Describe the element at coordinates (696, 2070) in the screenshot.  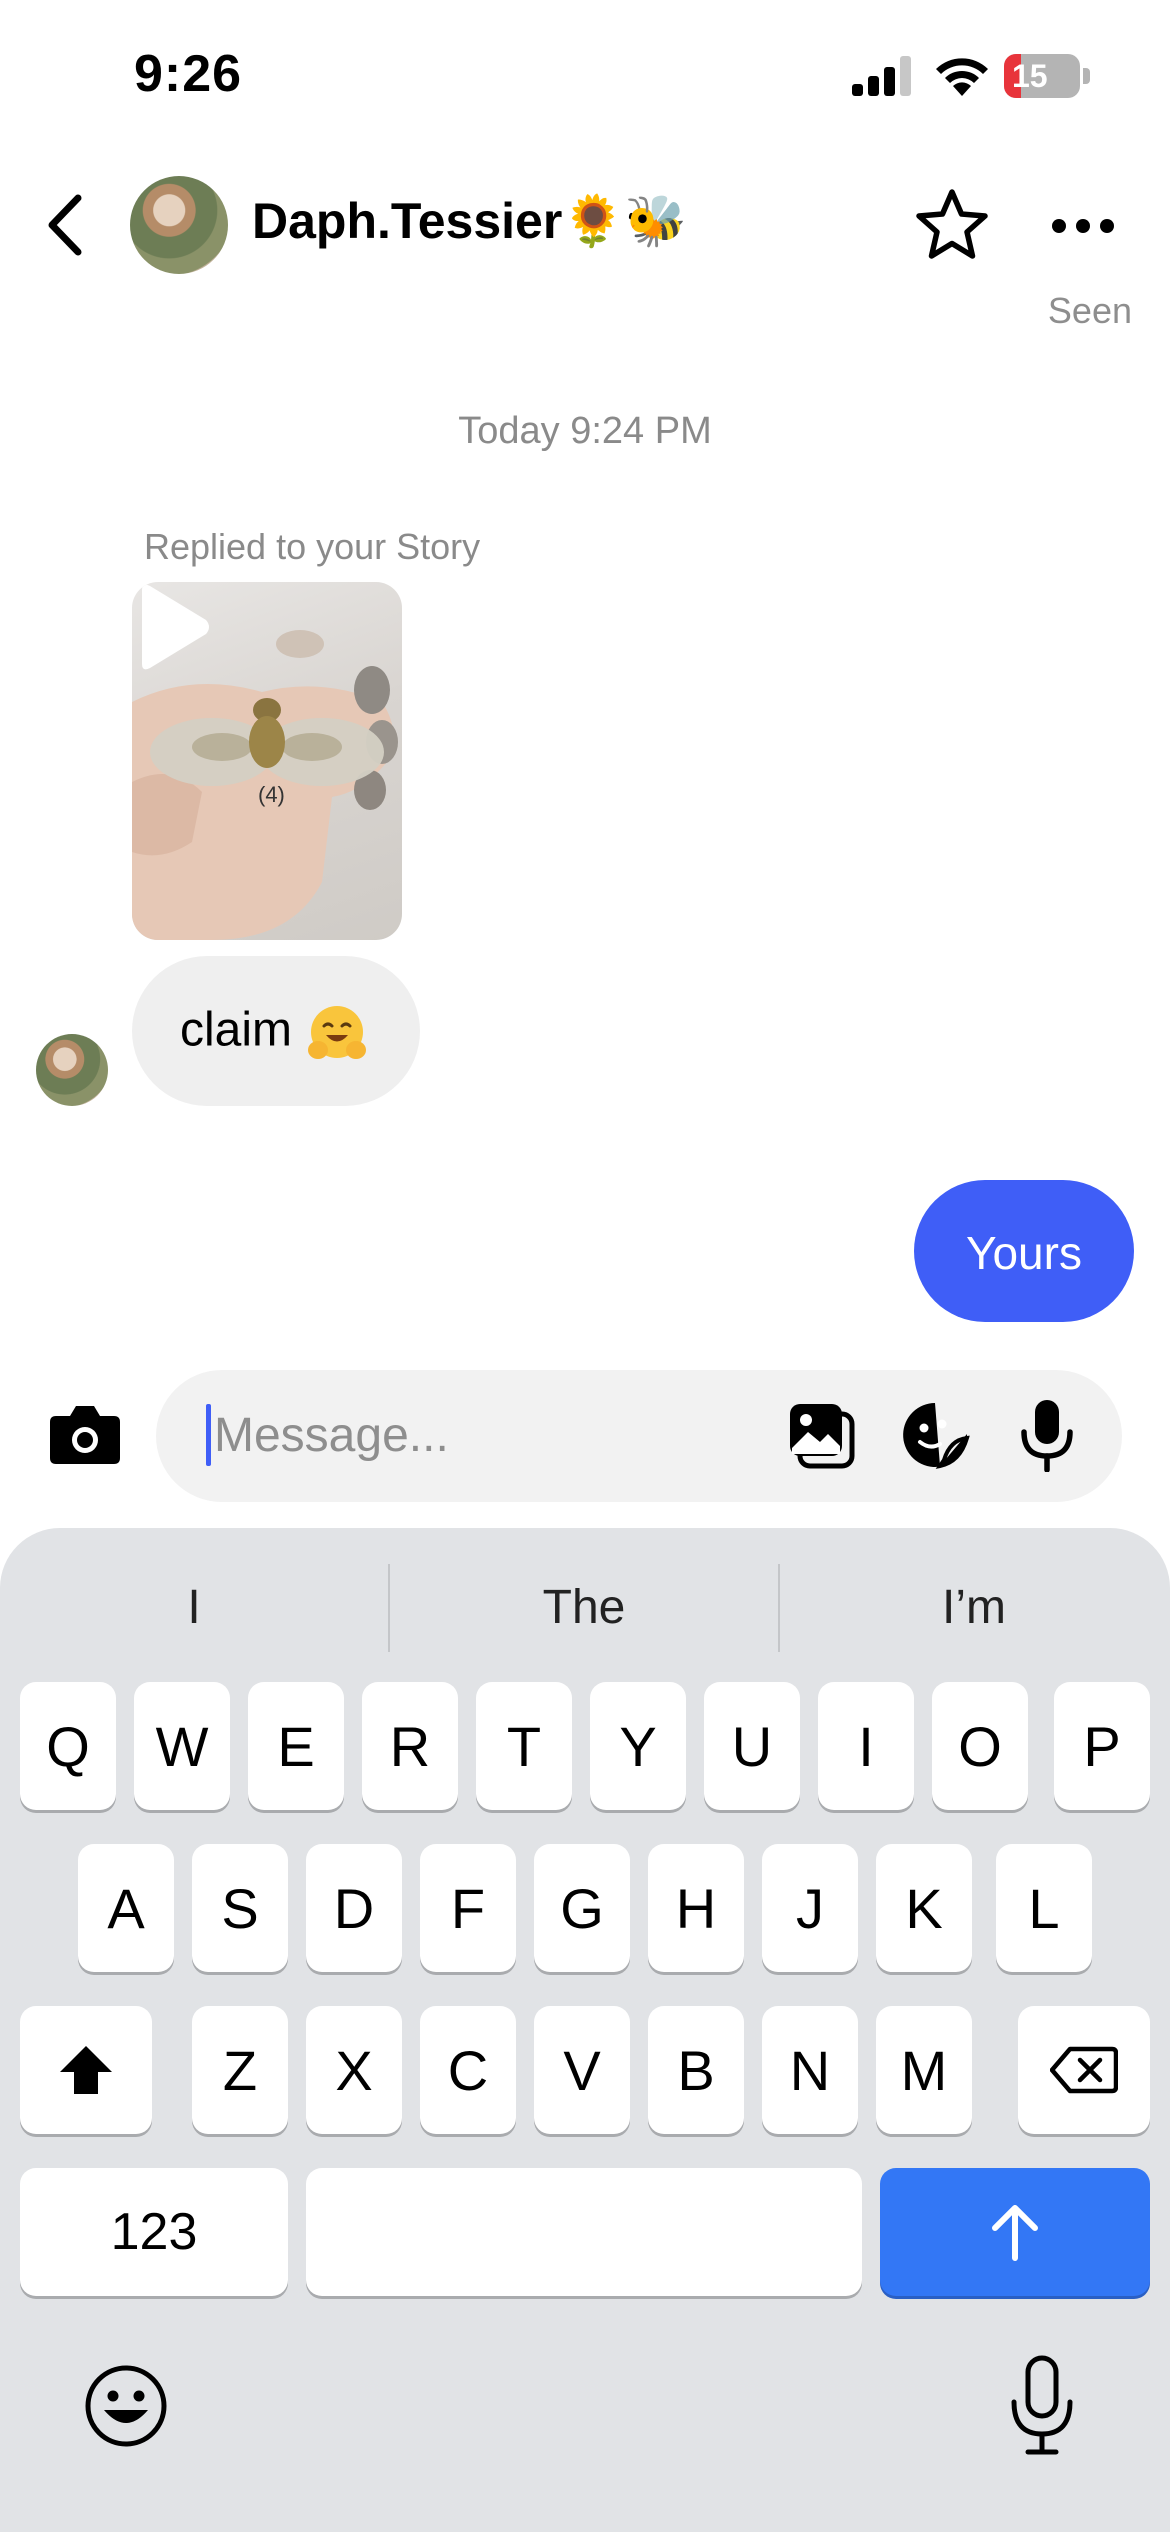
I see `key-b: B` at that location.